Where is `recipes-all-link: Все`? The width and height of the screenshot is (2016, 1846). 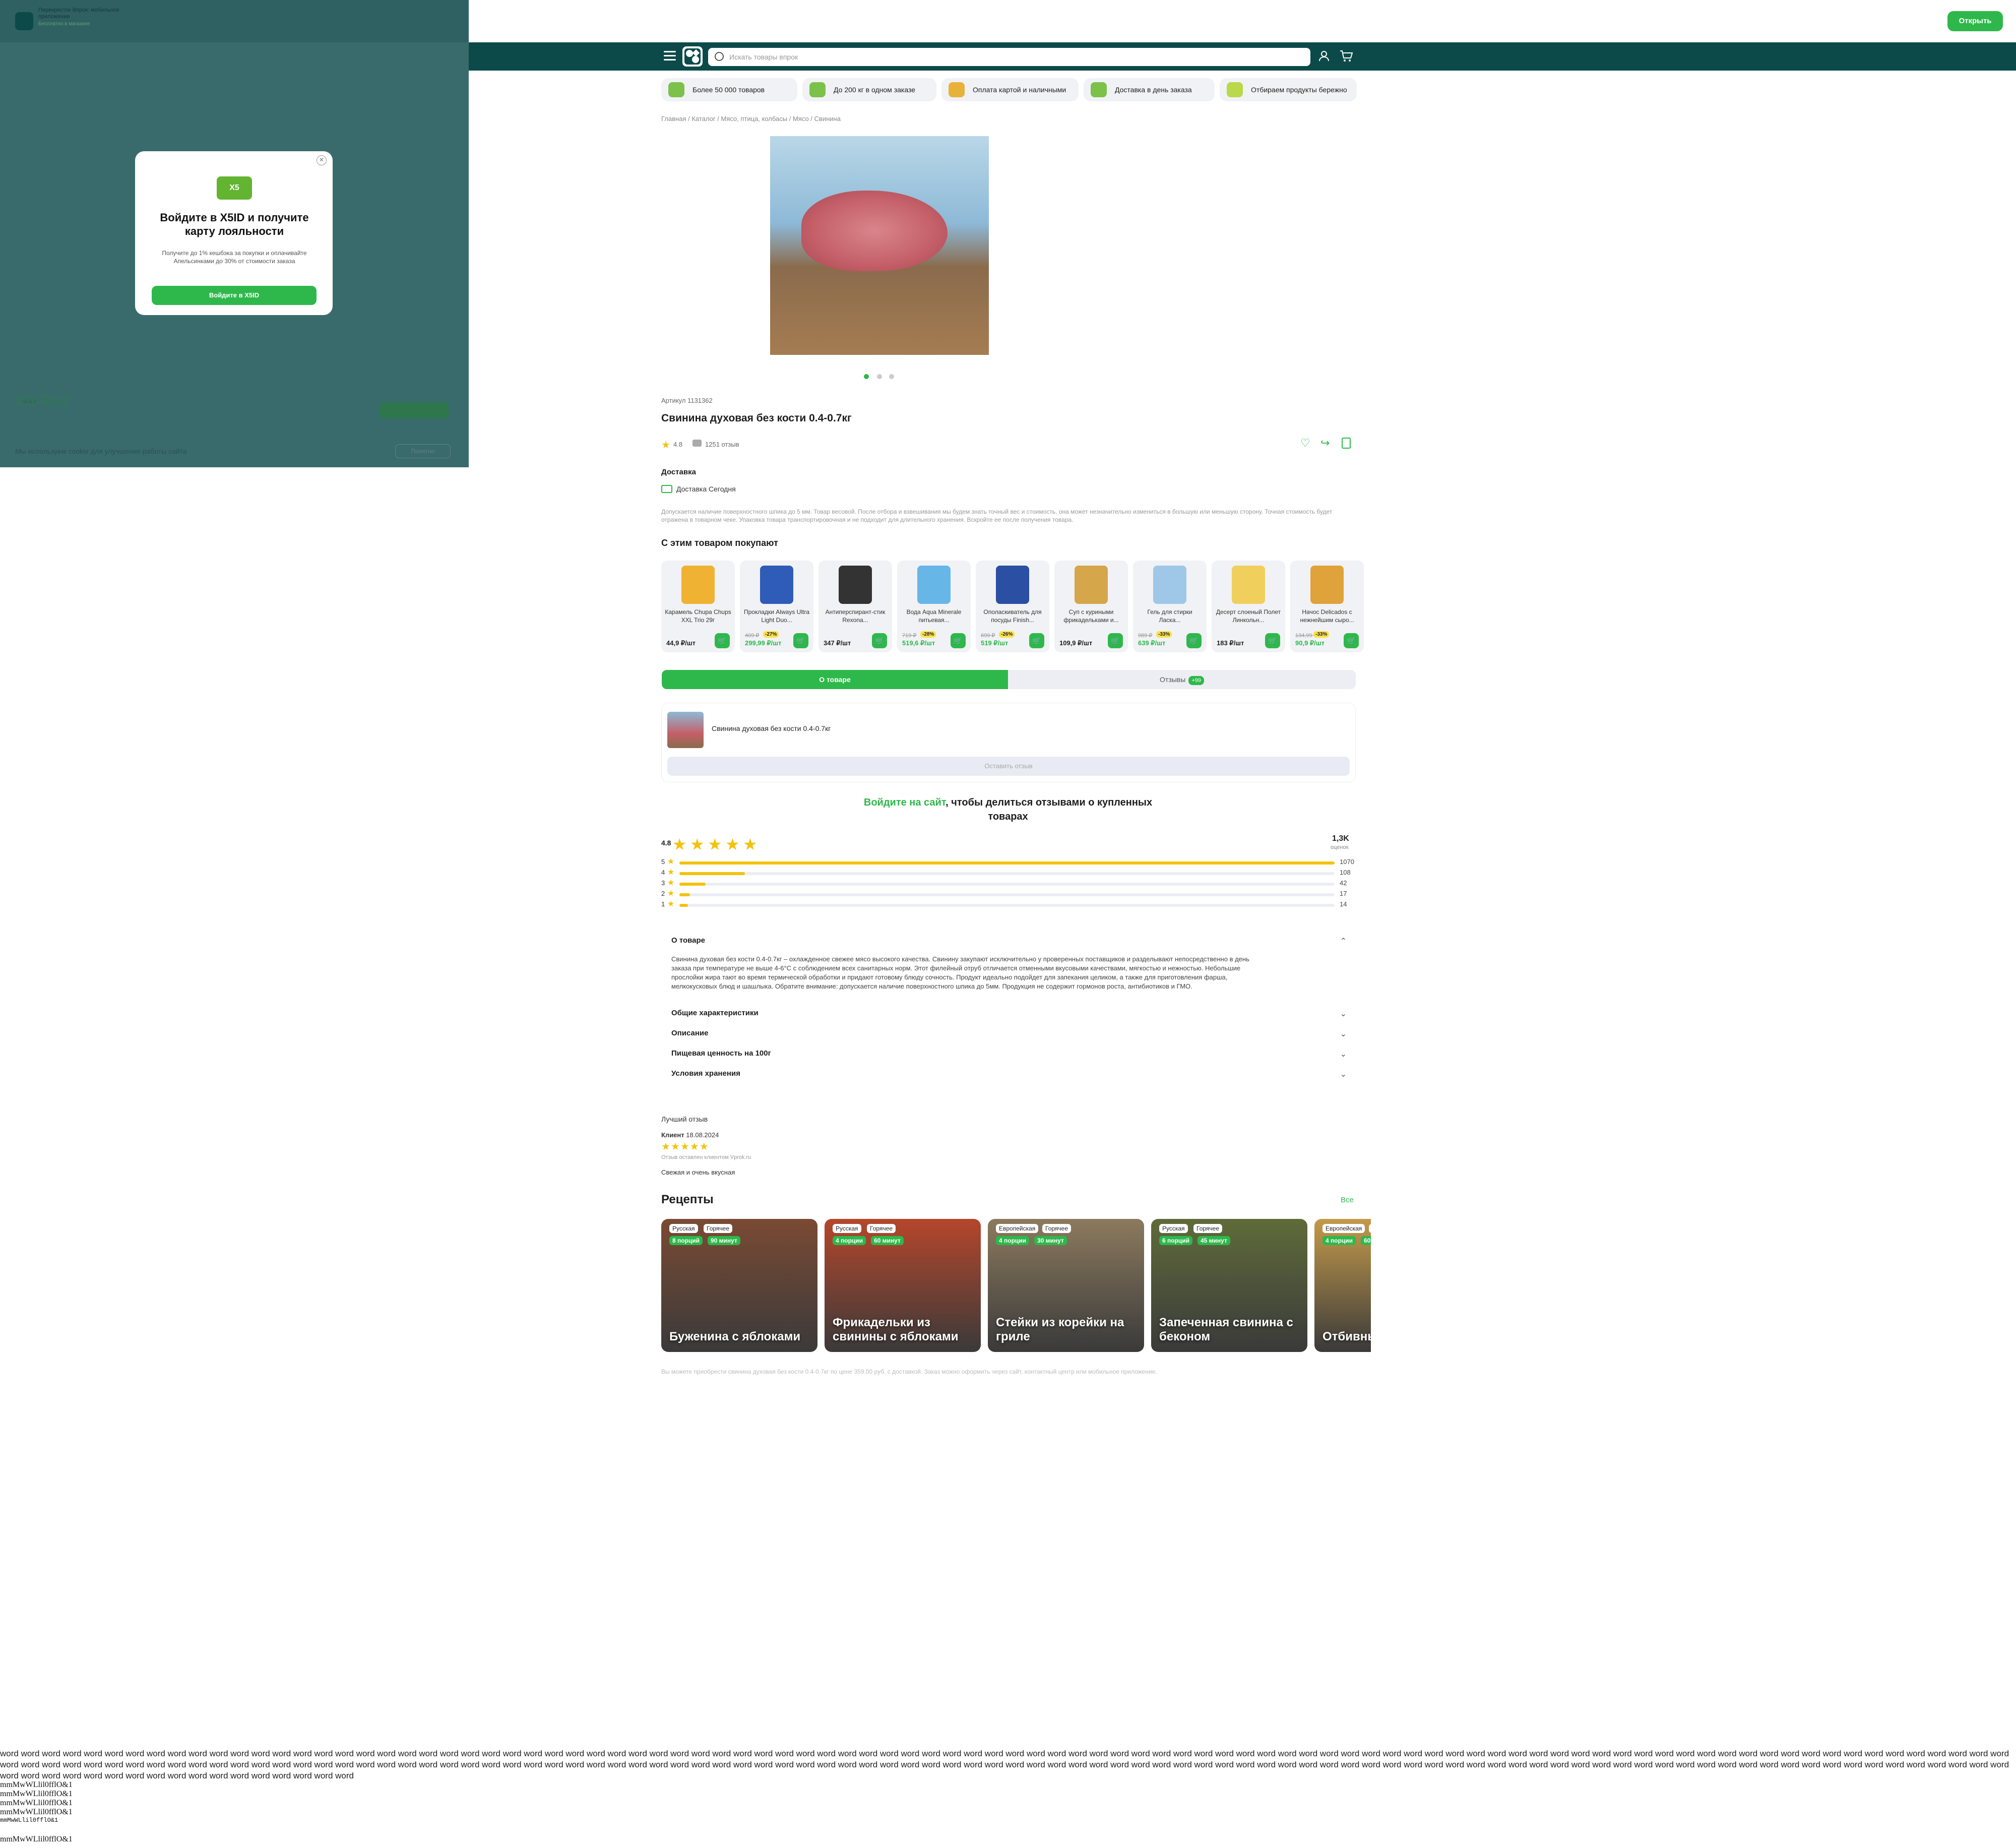 recipes-all-link: Все is located at coordinates (1347, 1200).